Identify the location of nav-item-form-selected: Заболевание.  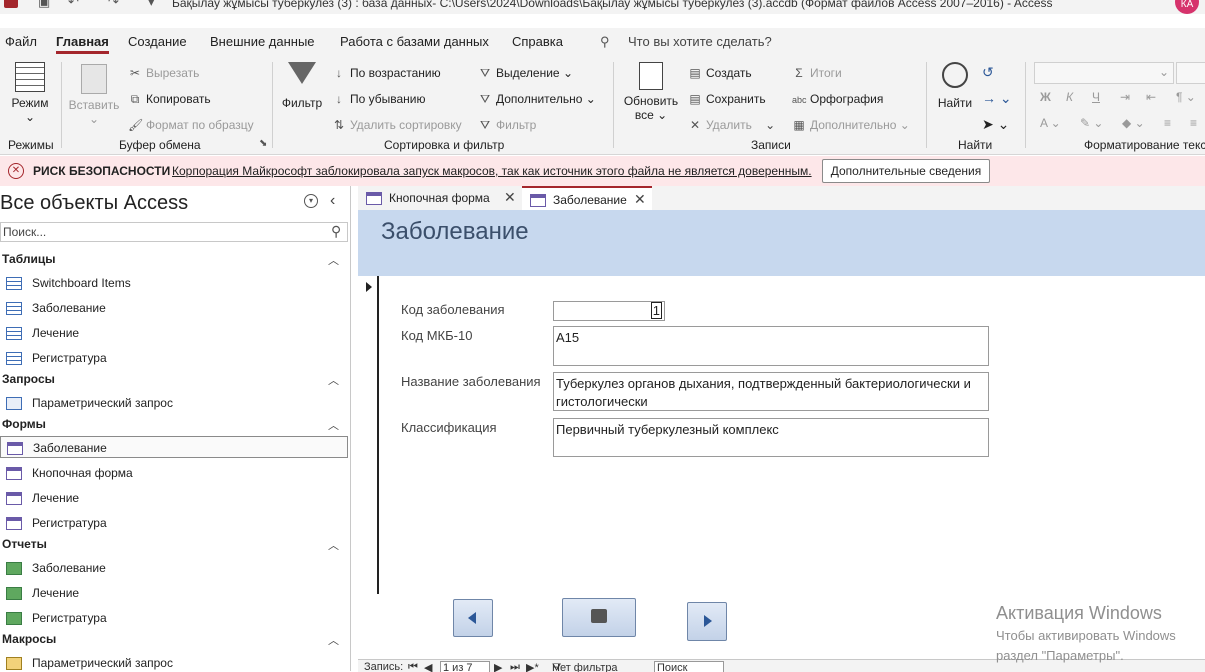
(174, 447).